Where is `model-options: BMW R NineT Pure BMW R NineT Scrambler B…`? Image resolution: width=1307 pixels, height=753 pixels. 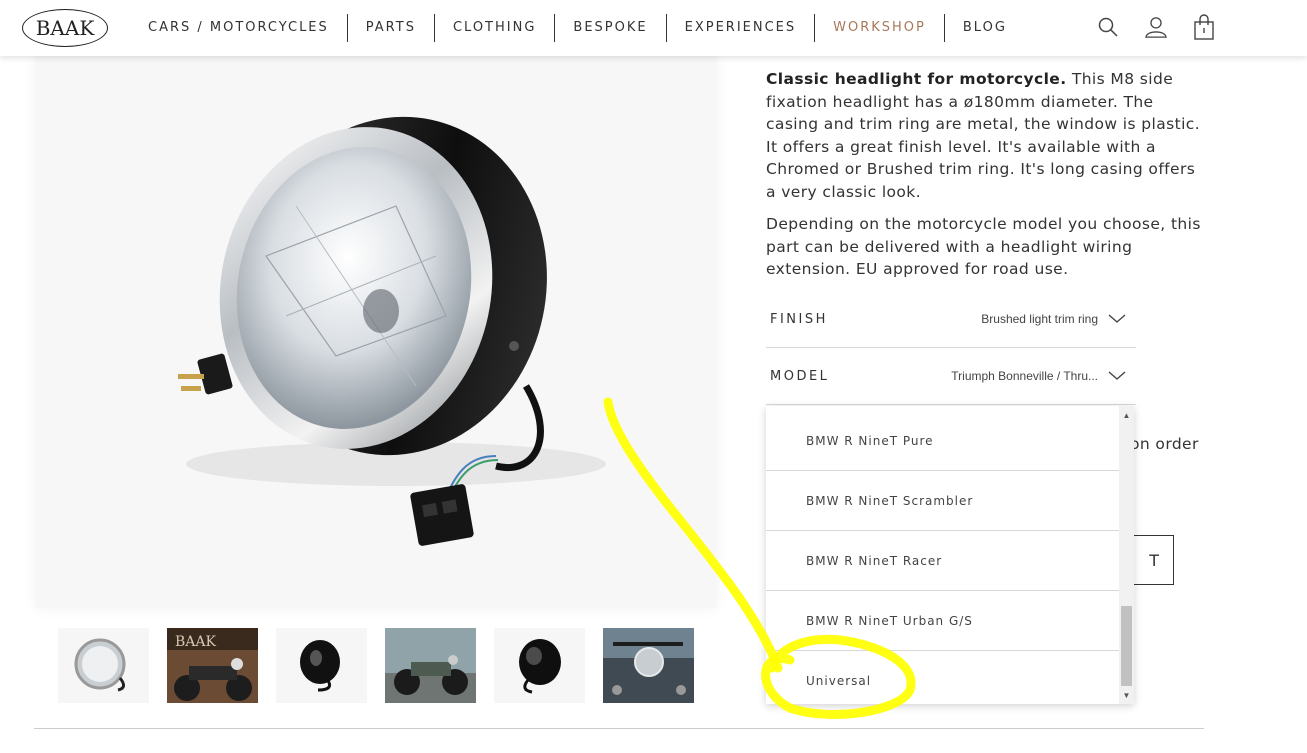
model-options: BMW R NineT Pure BMW R NineT Scrambler B… is located at coordinates (942, 557).